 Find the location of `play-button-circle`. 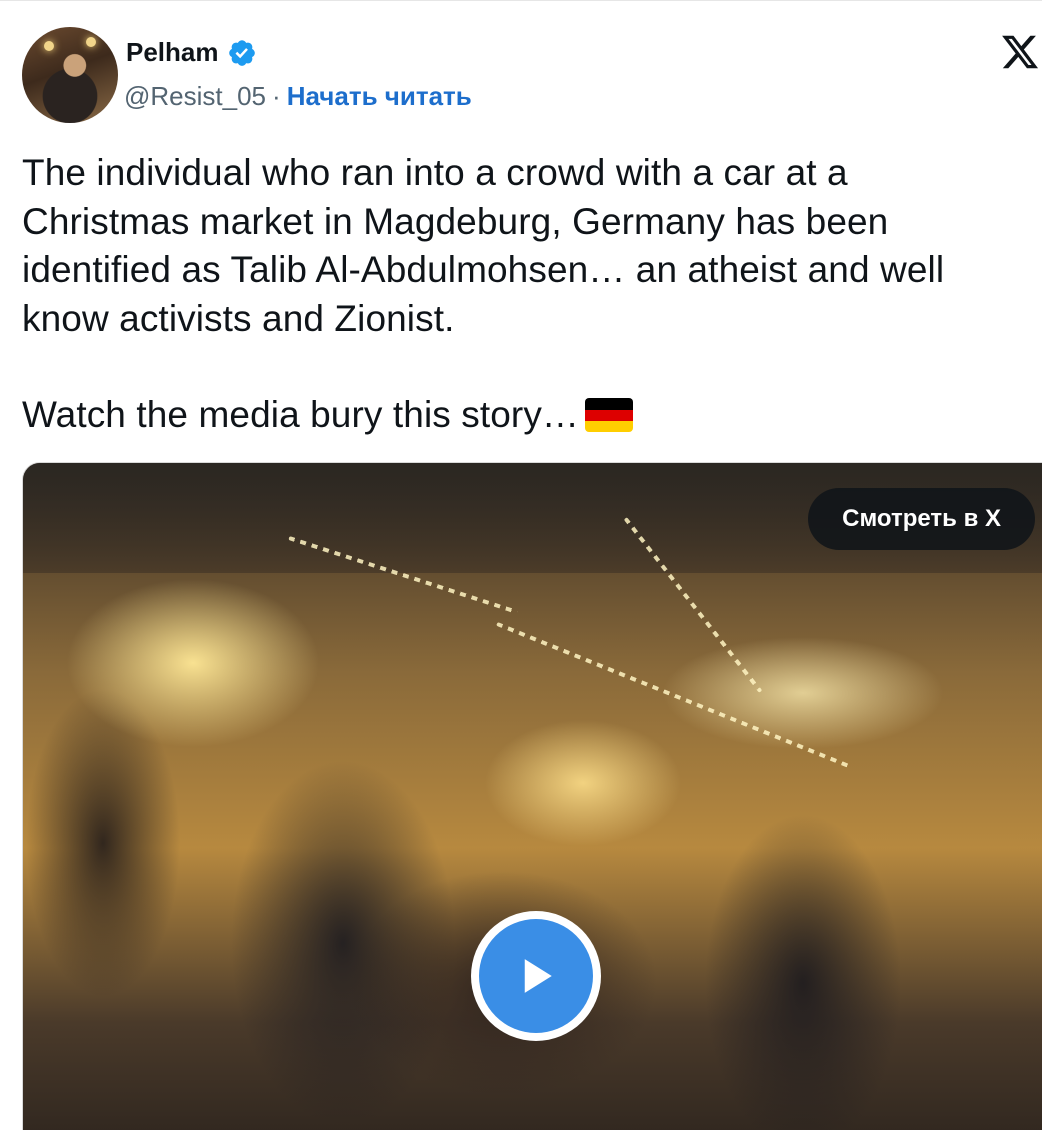

play-button-circle is located at coordinates (536, 976).